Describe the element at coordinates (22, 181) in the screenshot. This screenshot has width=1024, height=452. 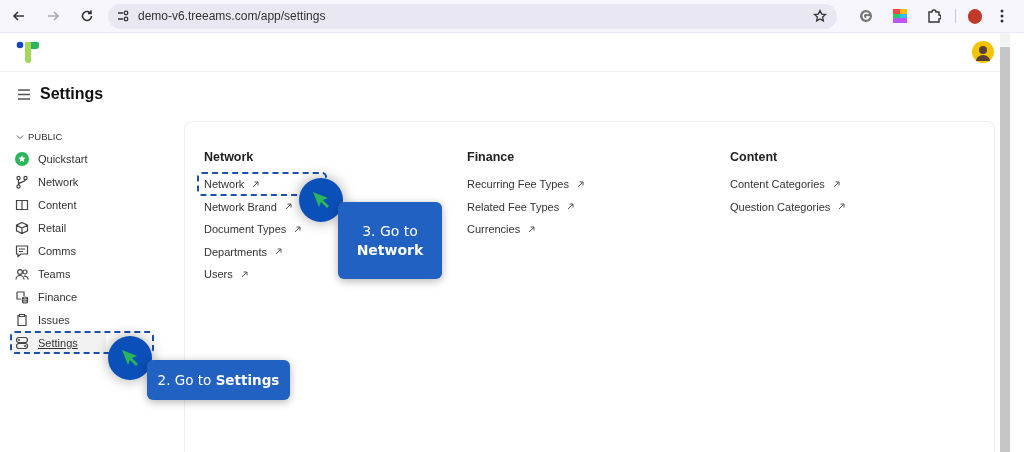
I see `branch-icon` at that location.